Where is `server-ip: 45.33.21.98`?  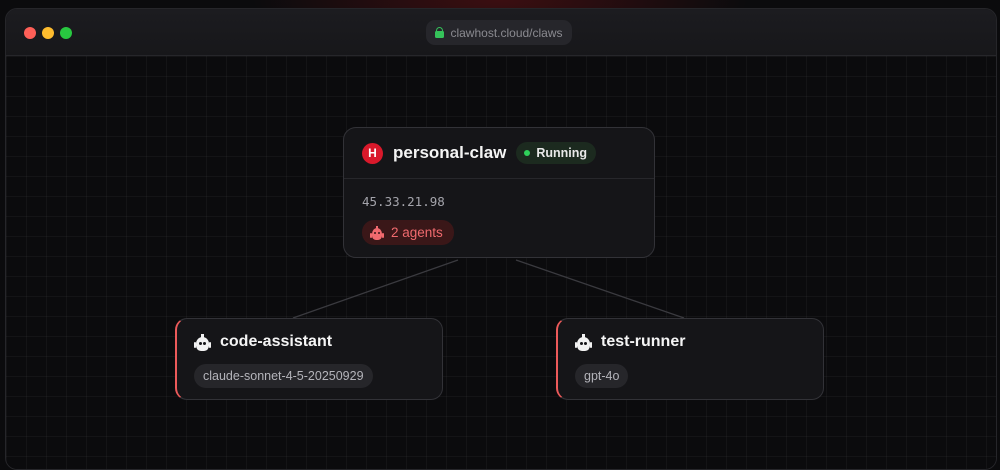
server-ip: 45.33.21.98 is located at coordinates (403, 201).